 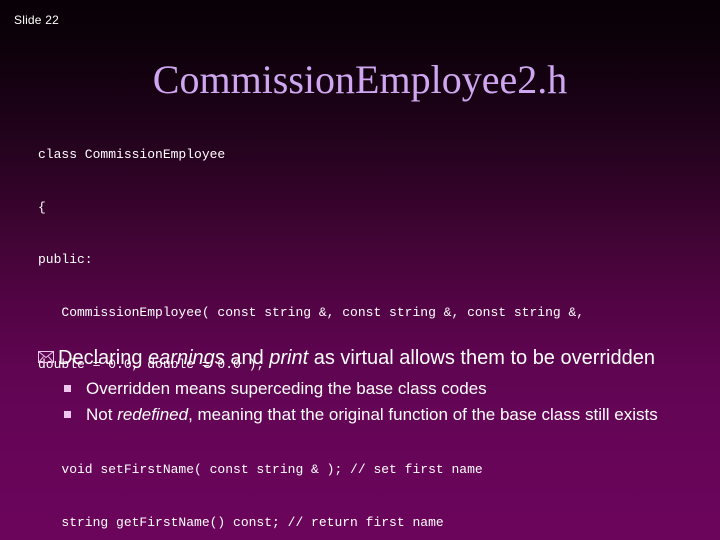 What do you see at coordinates (153, 414) in the screenshot?
I see `bullet-italic-redefined: redefined` at bounding box center [153, 414].